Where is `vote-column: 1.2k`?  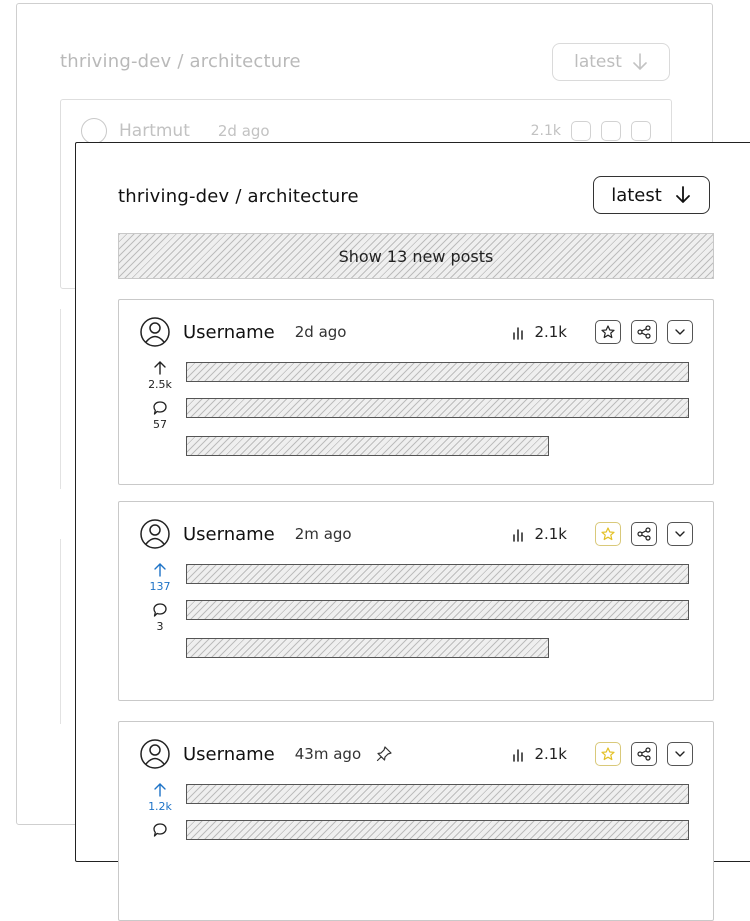 vote-column: 1.2k is located at coordinates (160, 810).